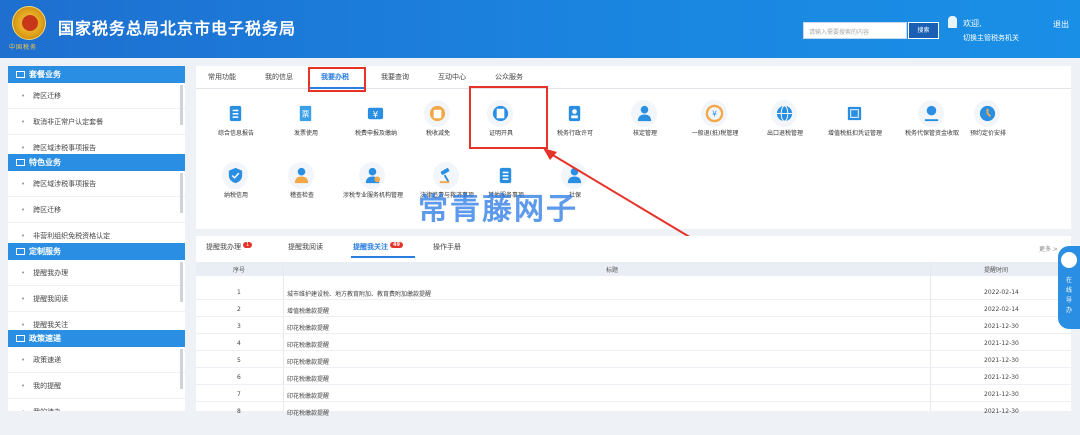 The width and height of the screenshot is (1080, 435). Describe the element at coordinates (509, 77) in the screenshot. I see `tab-public-service: 公众服务` at that location.